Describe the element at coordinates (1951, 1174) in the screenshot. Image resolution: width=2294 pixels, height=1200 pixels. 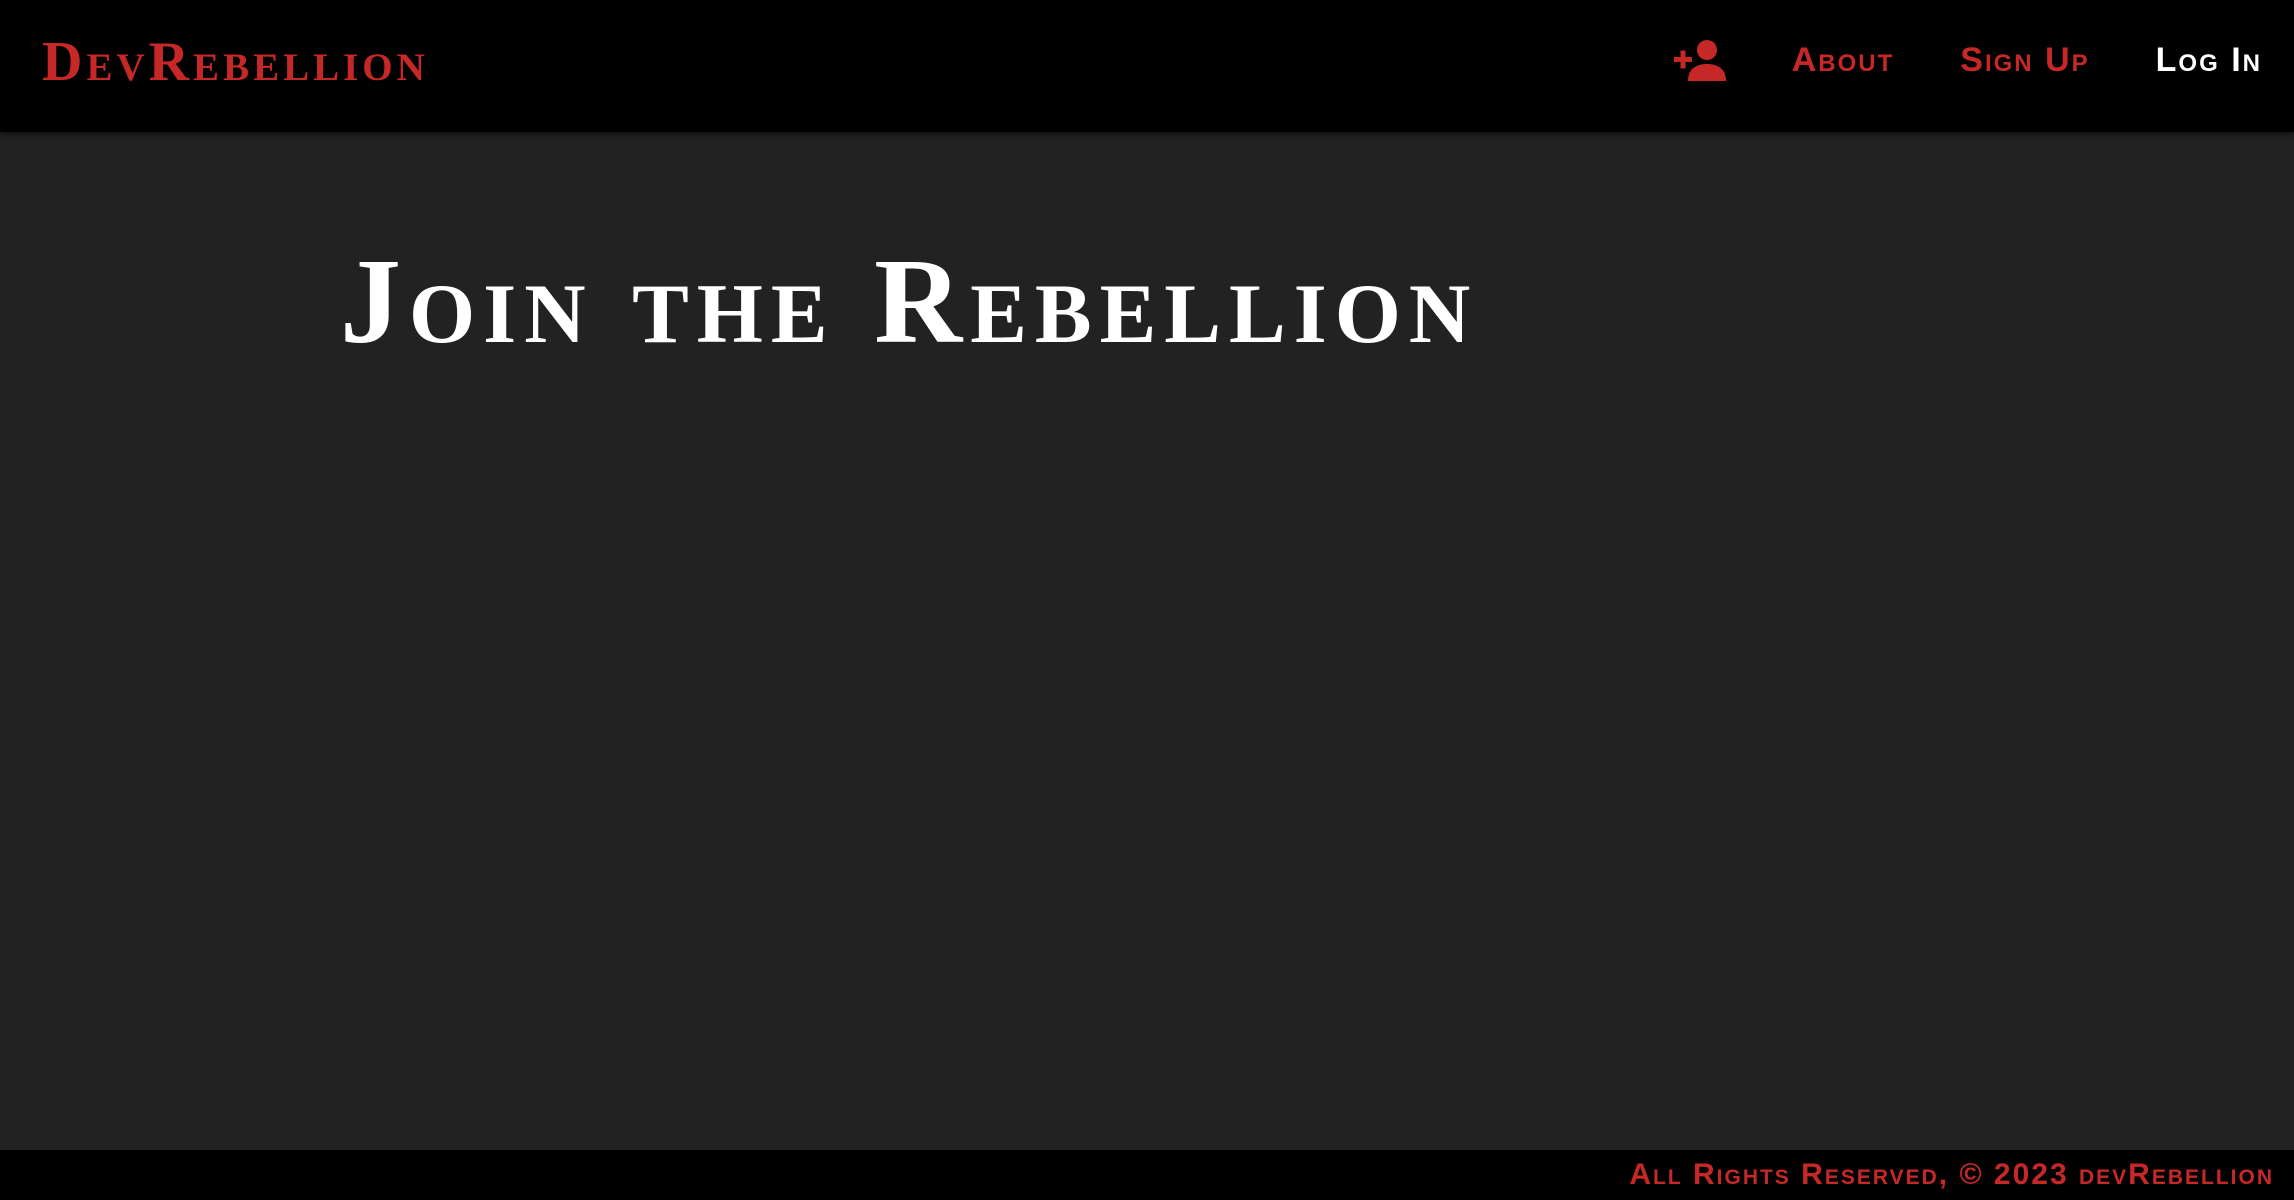
I see `footer-copyright: All Rights Reserved, © 2023 devRebellion` at that location.